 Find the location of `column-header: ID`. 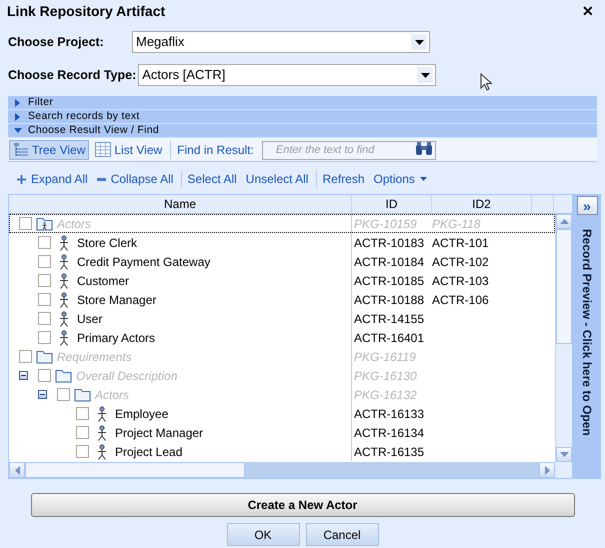

column-header: ID is located at coordinates (392, 204).